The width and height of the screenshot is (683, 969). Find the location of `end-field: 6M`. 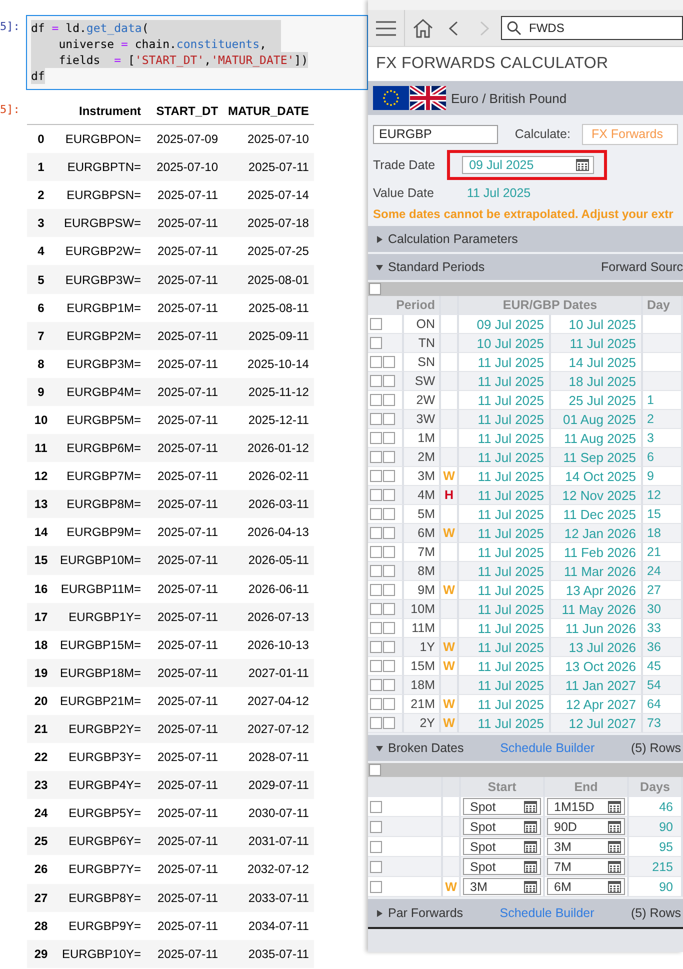

end-field: 6M is located at coordinates (586, 886).